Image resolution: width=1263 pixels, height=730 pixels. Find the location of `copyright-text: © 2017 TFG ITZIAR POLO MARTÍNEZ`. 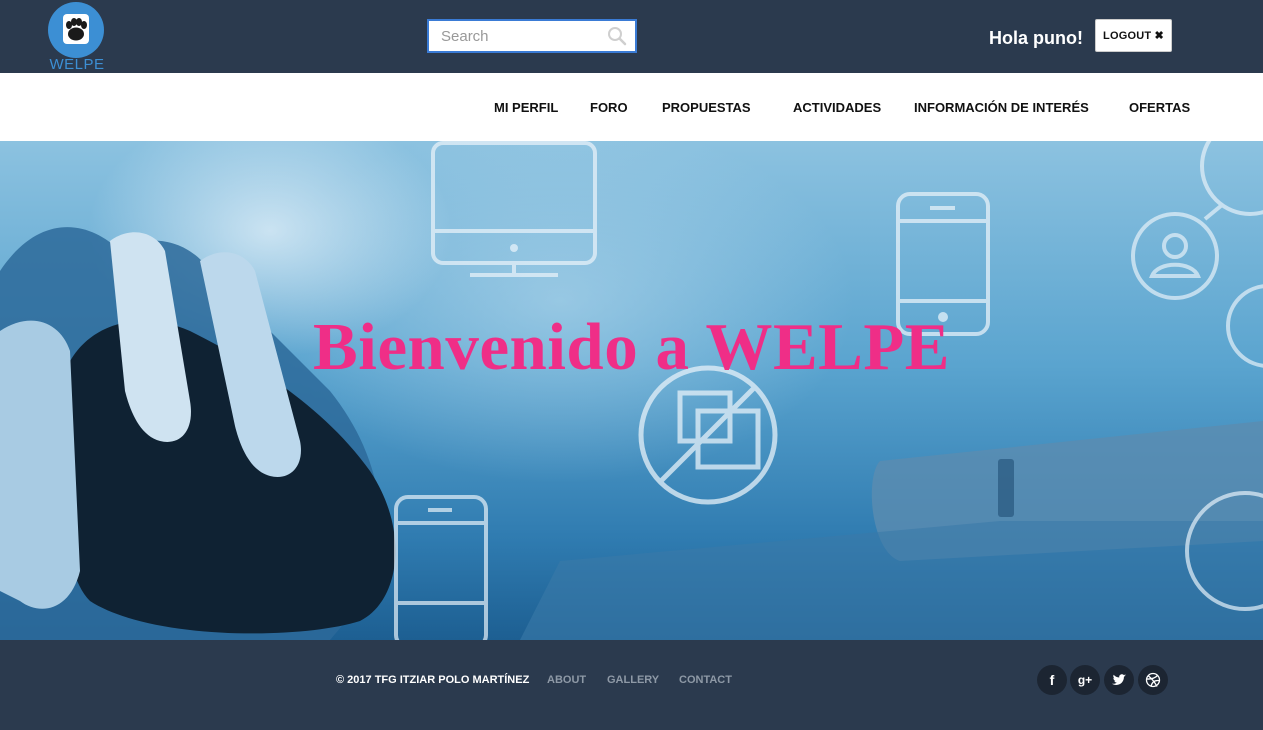

copyright-text: © 2017 TFG ITZIAR POLO MARTÍNEZ is located at coordinates (433, 680).